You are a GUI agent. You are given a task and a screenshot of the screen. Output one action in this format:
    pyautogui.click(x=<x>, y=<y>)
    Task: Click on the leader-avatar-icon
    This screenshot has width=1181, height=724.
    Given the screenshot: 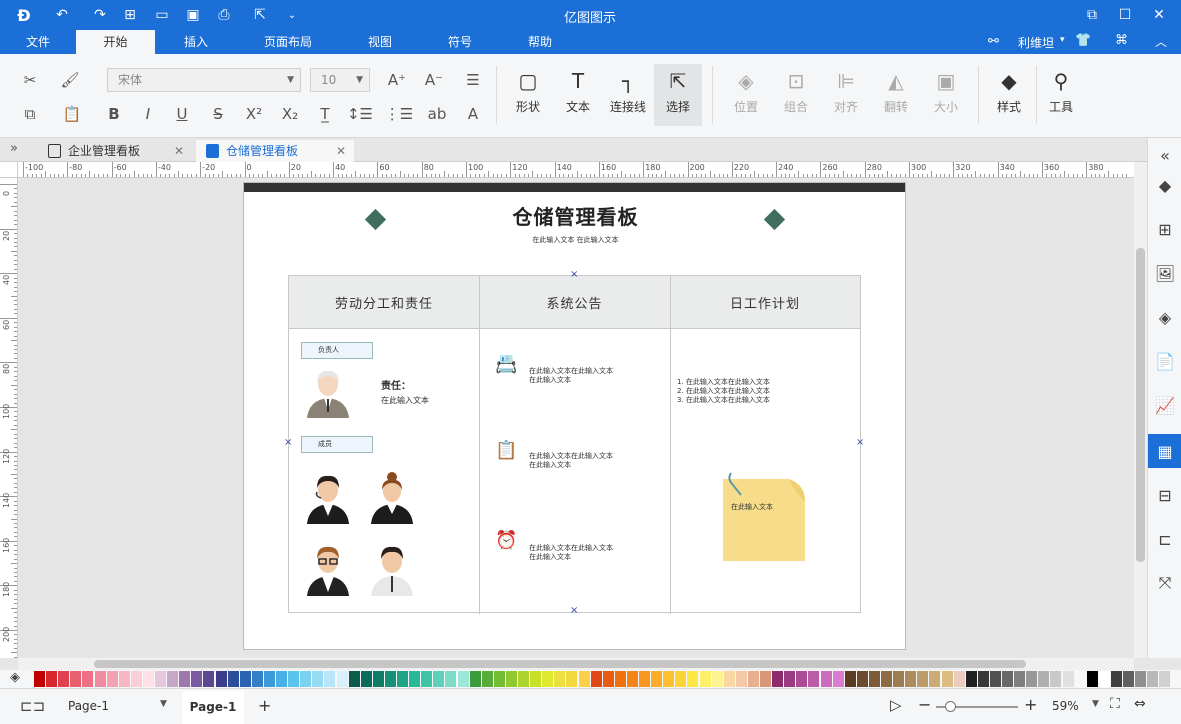 What is the action you would take?
    pyautogui.click(x=328, y=393)
    